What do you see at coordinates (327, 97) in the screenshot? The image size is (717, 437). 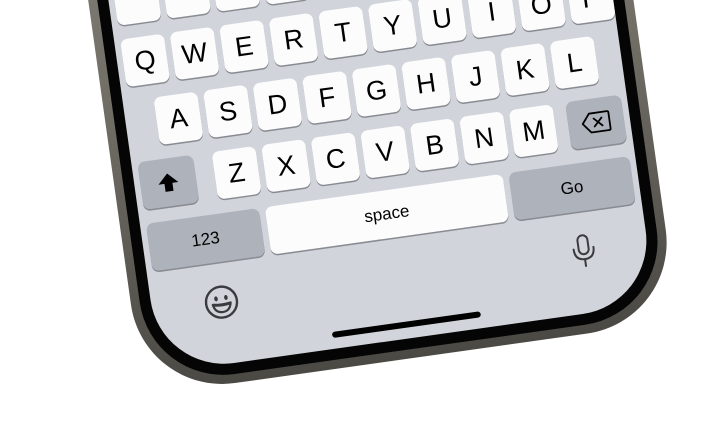 I see `key-f: F` at bounding box center [327, 97].